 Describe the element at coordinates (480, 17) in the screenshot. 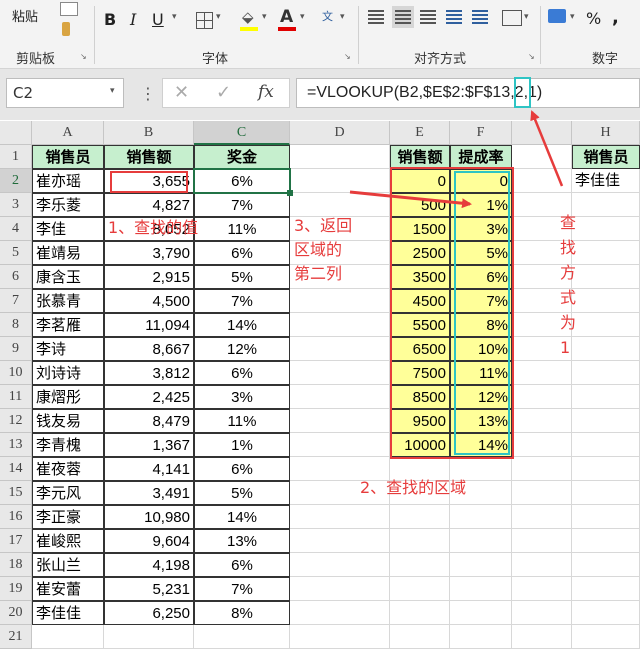

I see `increase-indent-icon` at that location.